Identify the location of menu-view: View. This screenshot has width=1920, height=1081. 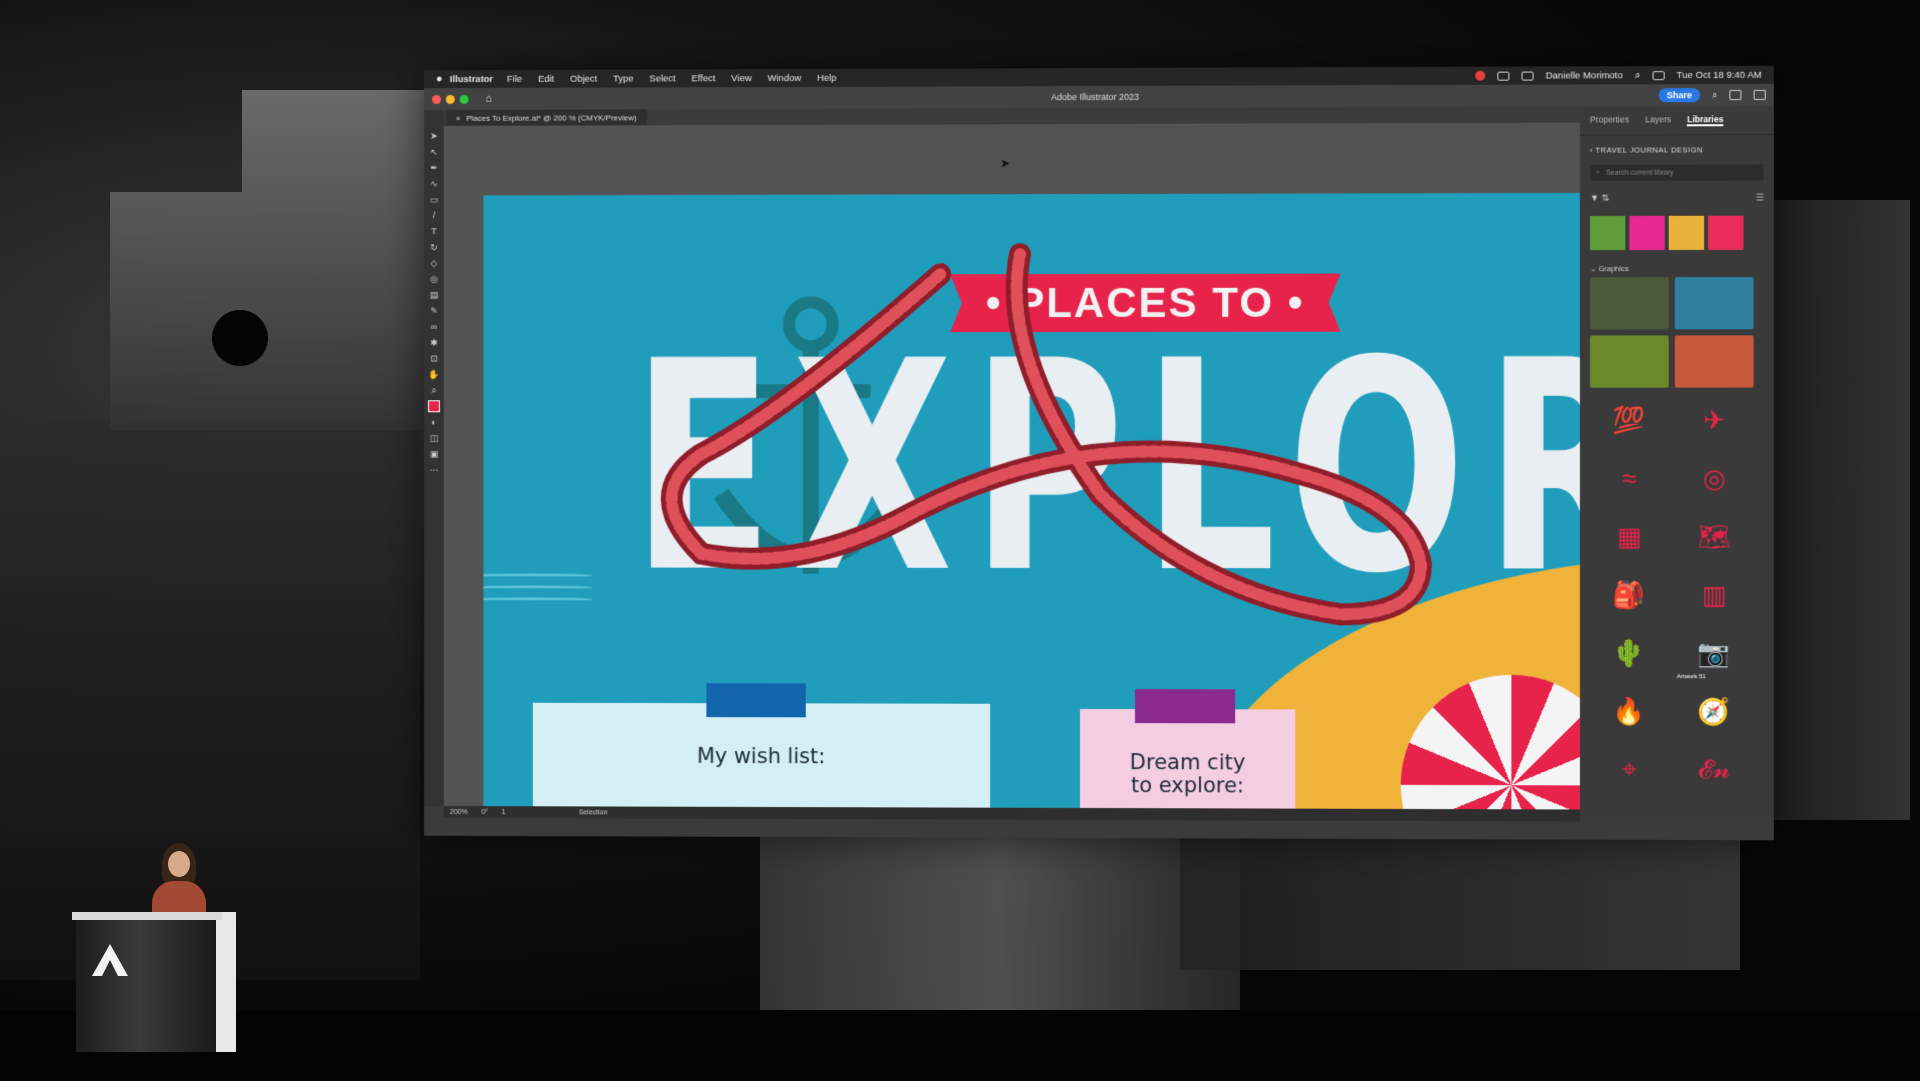
(741, 78).